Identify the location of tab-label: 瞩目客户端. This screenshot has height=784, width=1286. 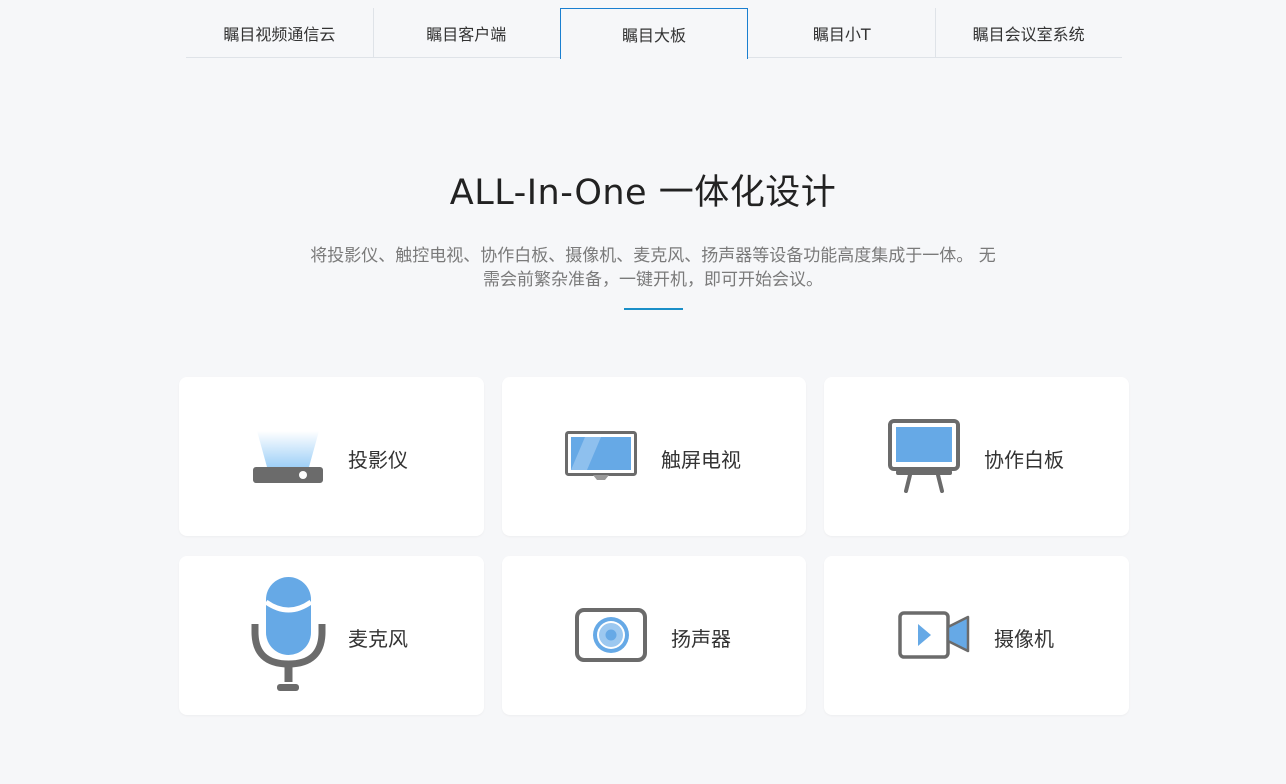
(466, 34).